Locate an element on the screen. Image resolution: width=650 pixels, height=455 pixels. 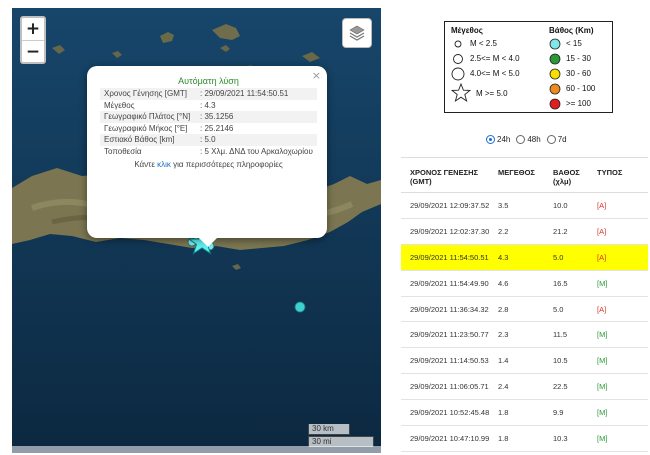
popup-row: Γεωγραφικό Πλάτος [°N] : 35.1256 is located at coordinates (208, 117).